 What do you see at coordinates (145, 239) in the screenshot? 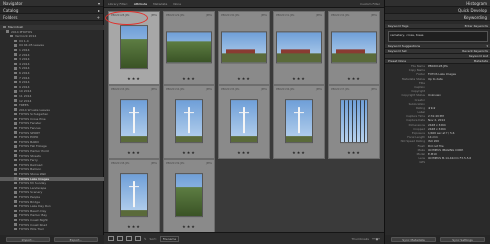
I see `spray-can-icon: ✎` at bounding box center [145, 239].